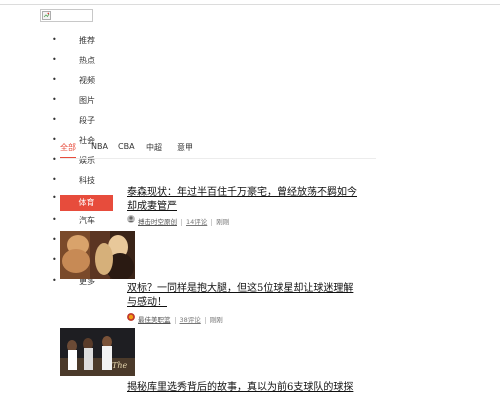  I want to click on article-title: 双标？一同样是抱大腿，但这5位球星却让球迷理解与感动！, so click(243, 296).